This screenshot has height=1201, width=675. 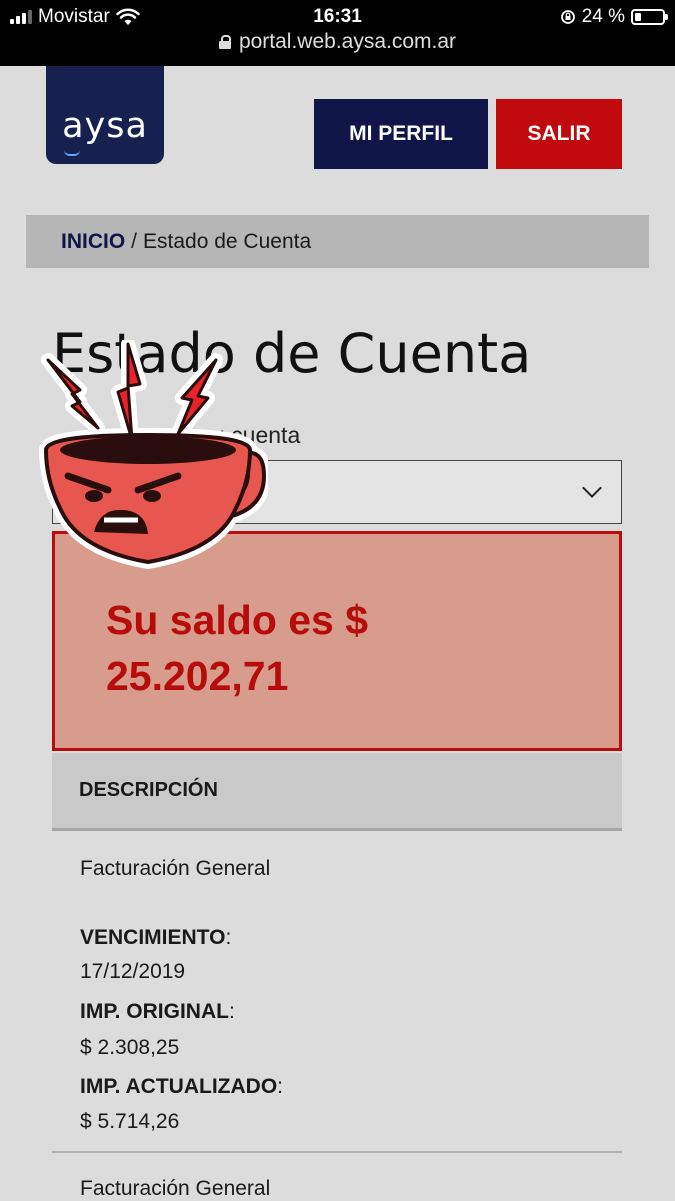 I want to click on status-right: 24 %, so click(x=614, y=17).